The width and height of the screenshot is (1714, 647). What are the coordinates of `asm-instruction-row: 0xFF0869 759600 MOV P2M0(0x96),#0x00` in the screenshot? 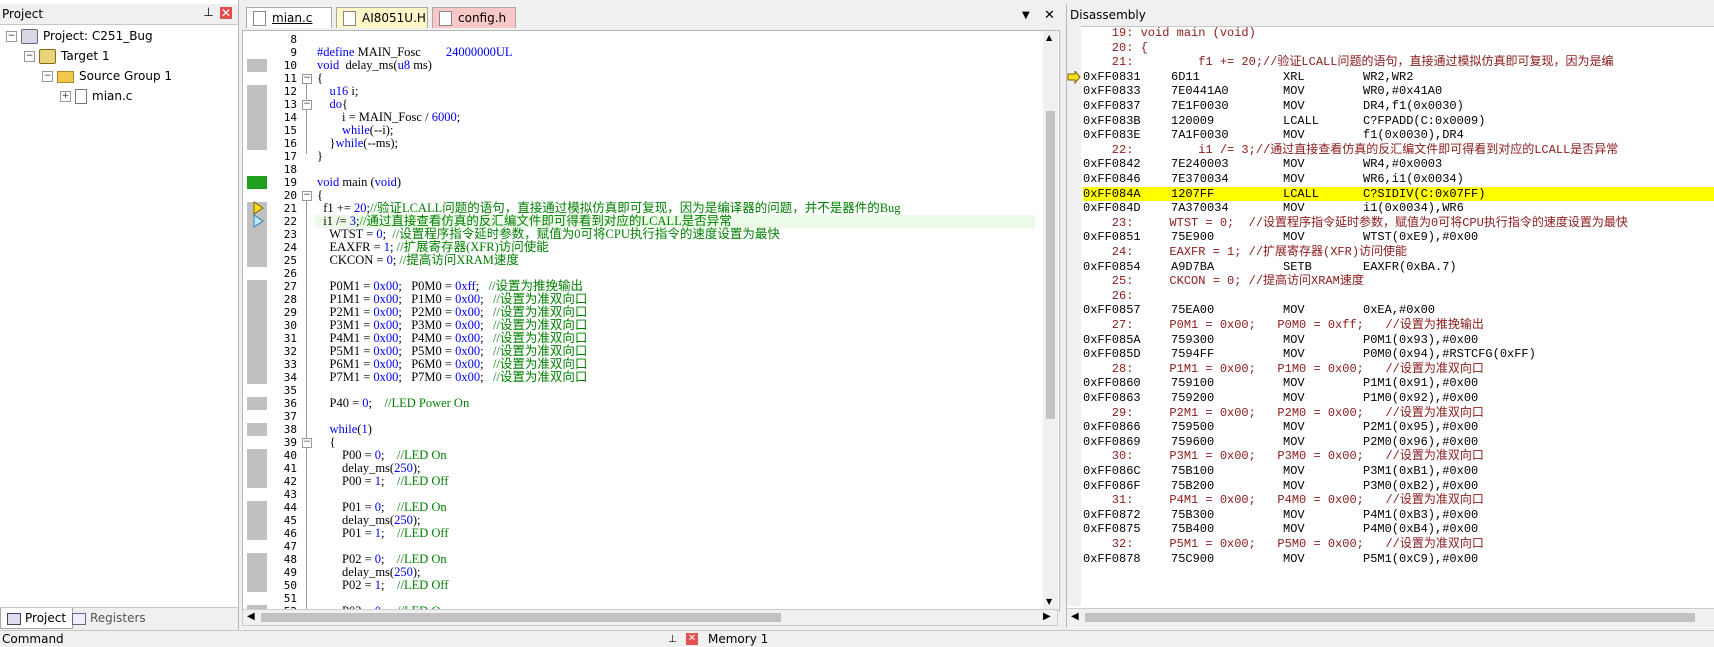 It's located at (1398, 442).